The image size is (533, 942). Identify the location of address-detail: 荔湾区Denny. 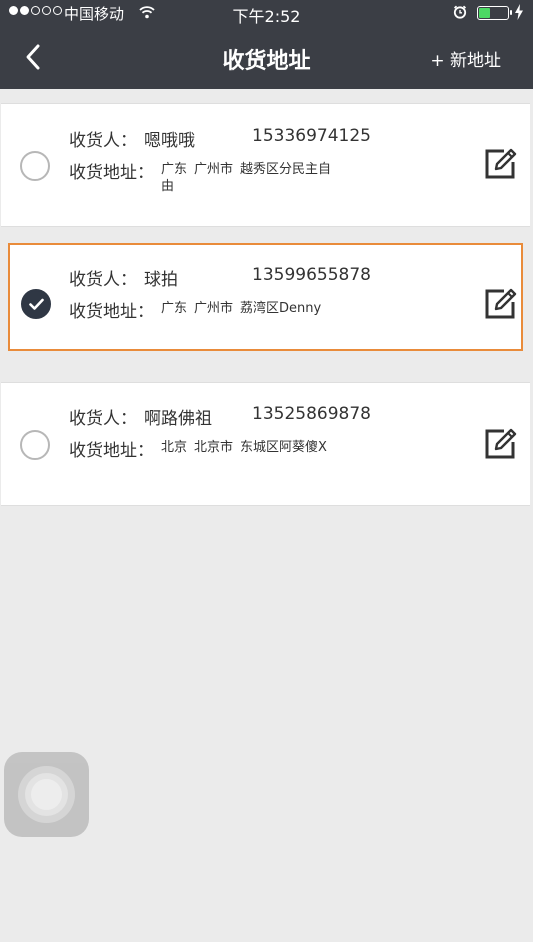
(281, 308).